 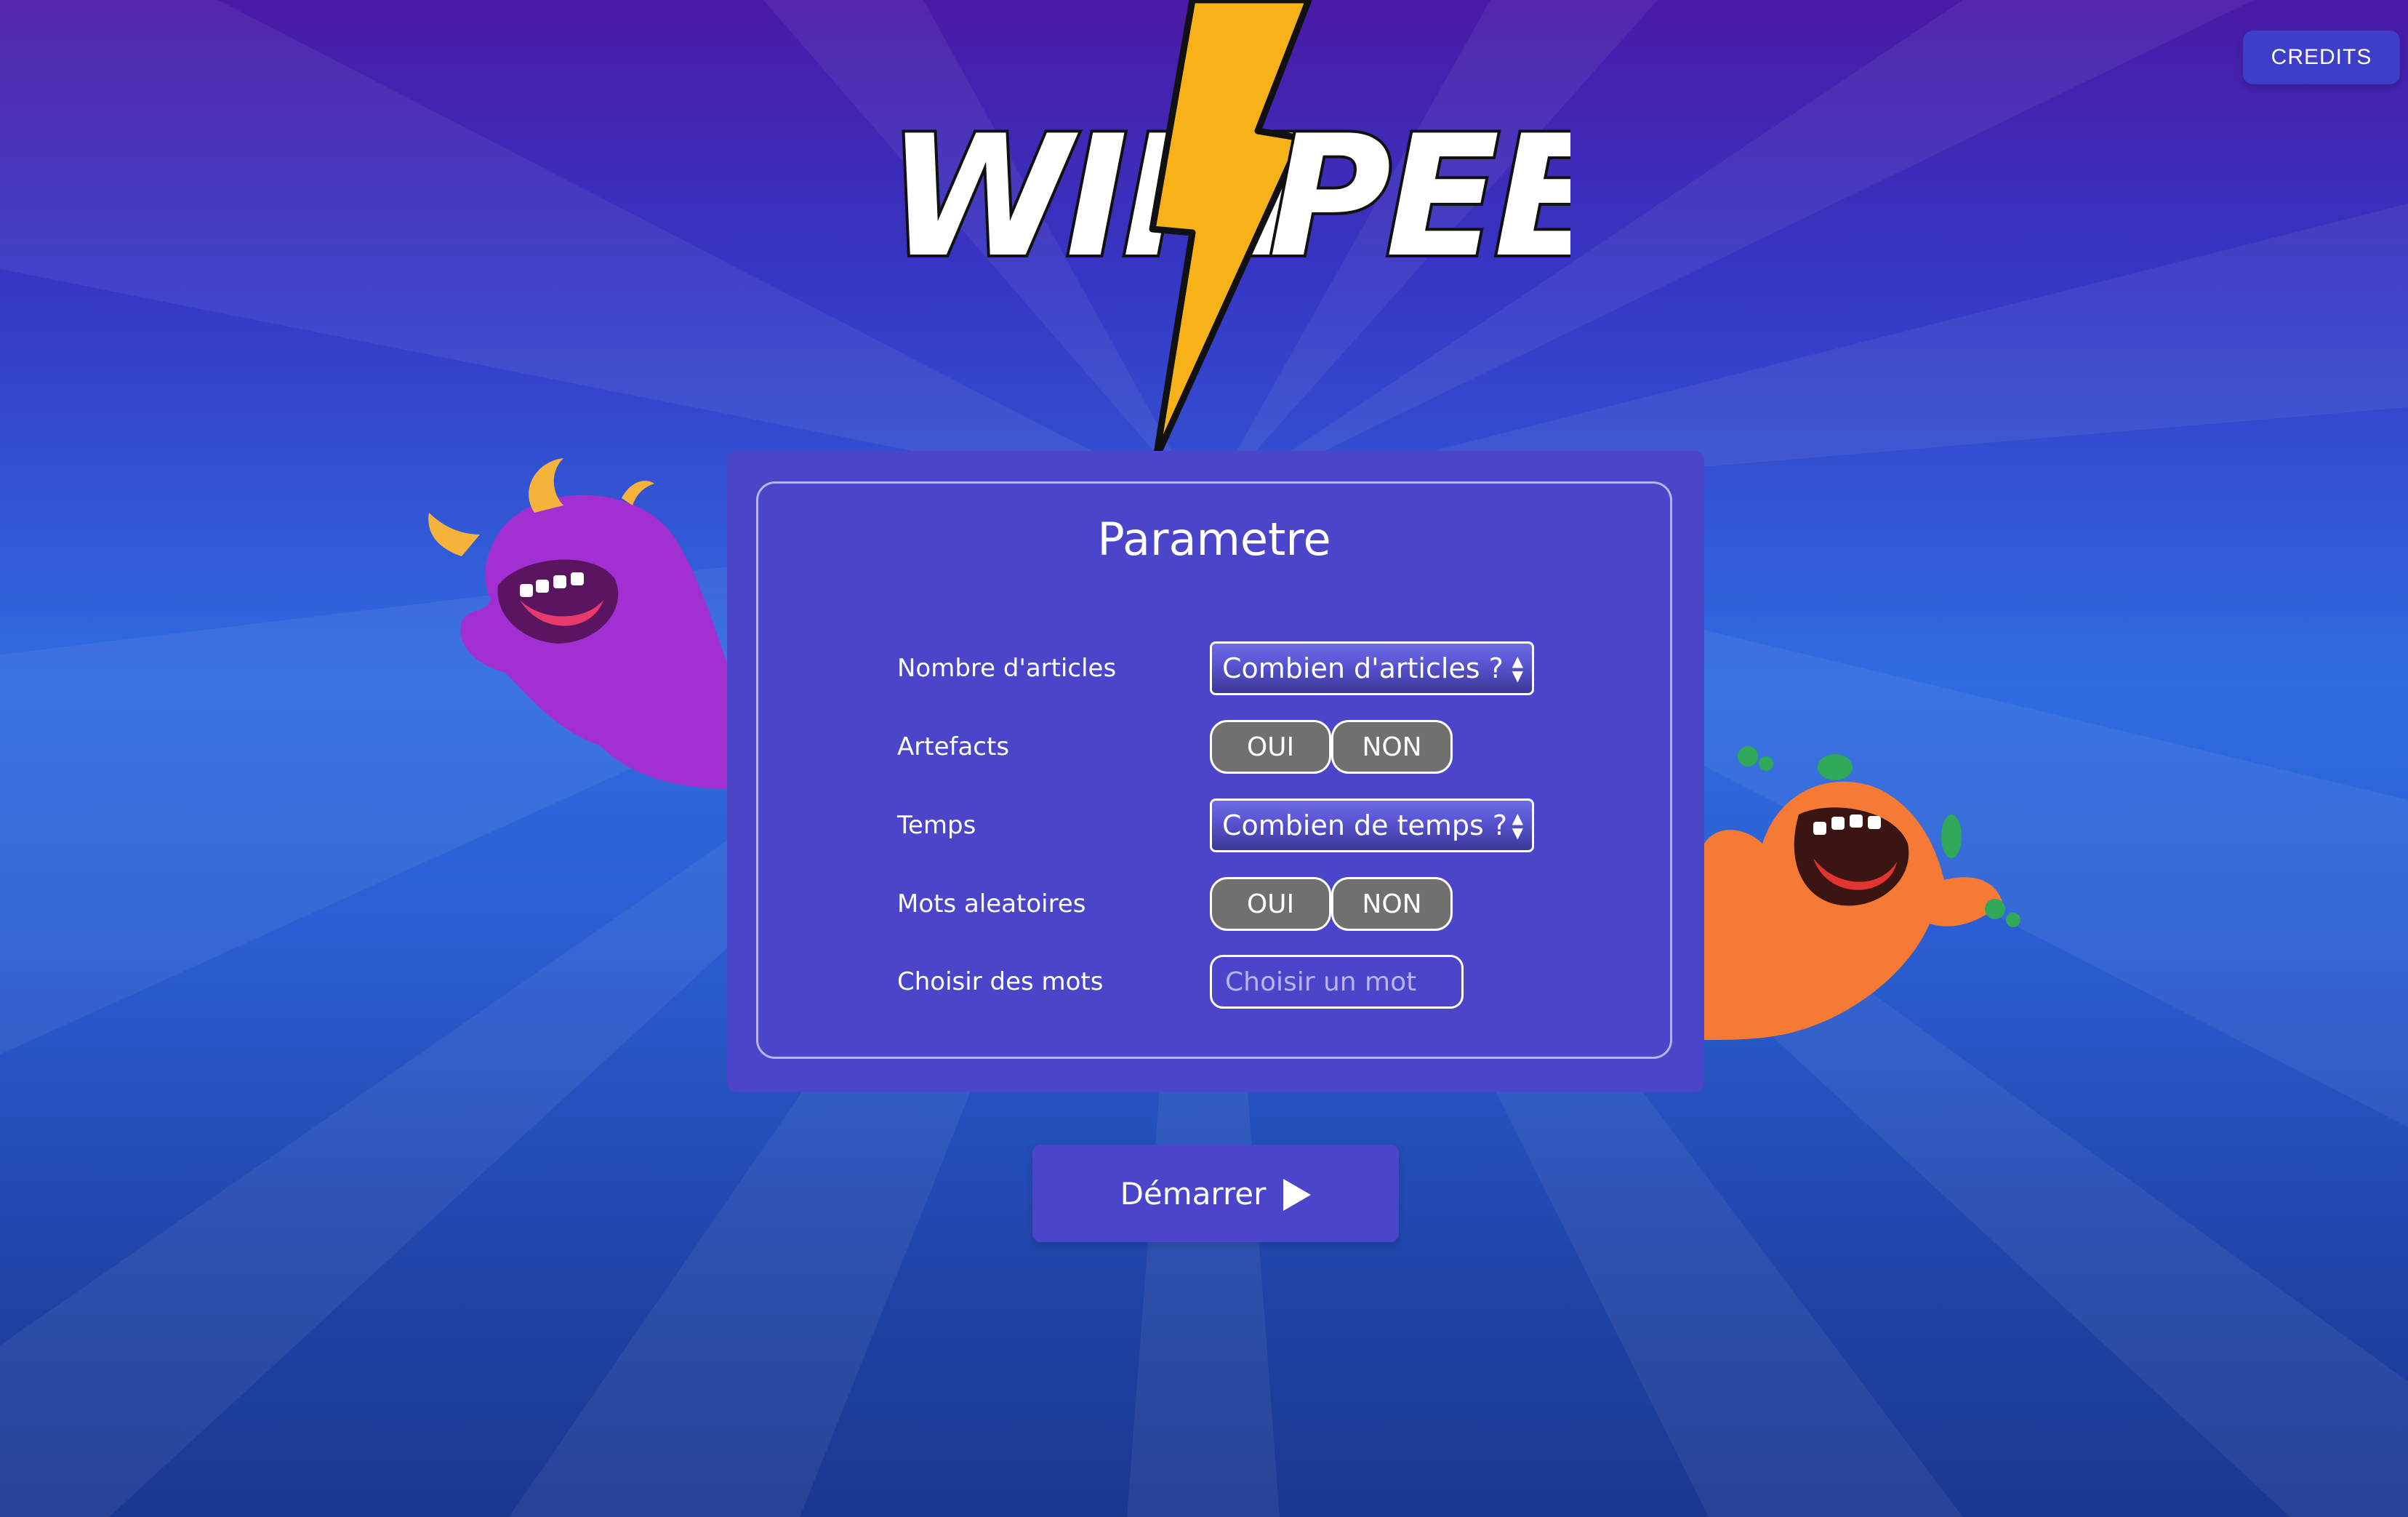 I want to click on label-choisir-mots: Choisir des mots, so click(x=1000, y=981).